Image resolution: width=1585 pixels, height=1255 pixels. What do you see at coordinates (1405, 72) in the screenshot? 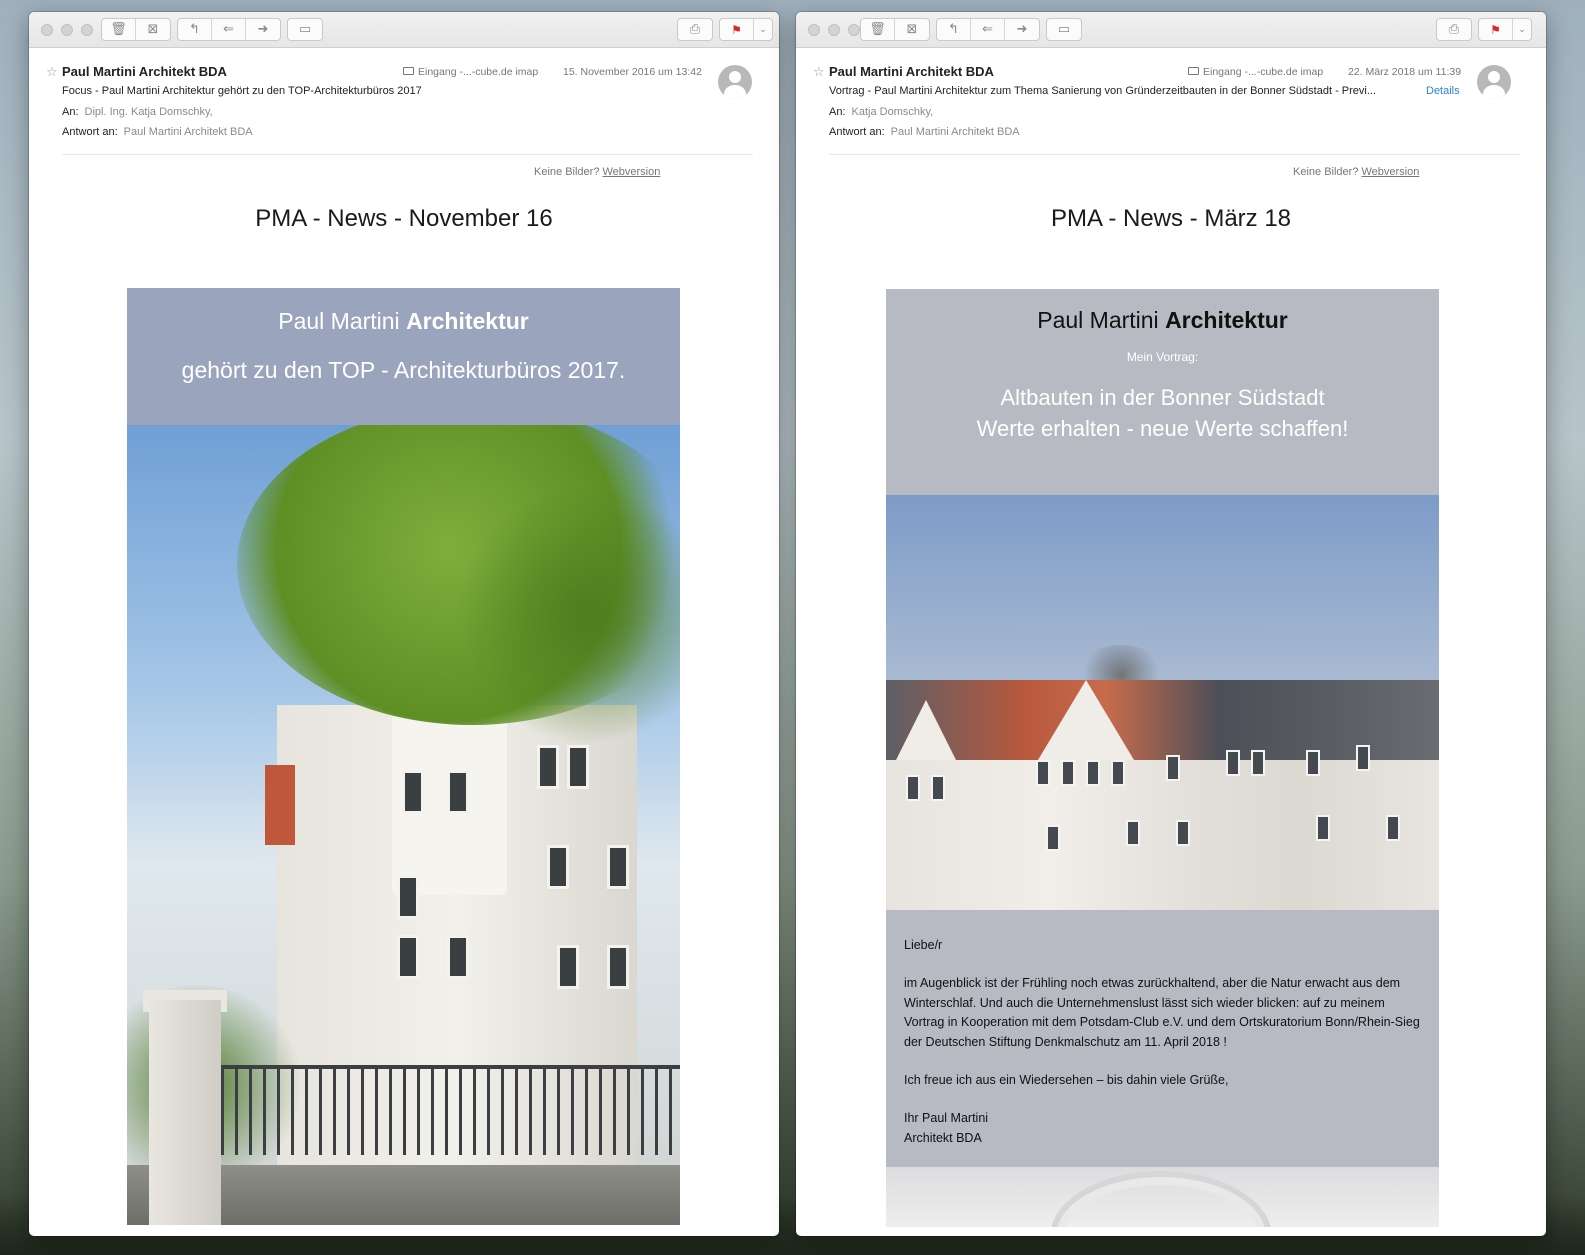
I see `date: 22. März 2018 um 11:39` at bounding box center [1405, 72].